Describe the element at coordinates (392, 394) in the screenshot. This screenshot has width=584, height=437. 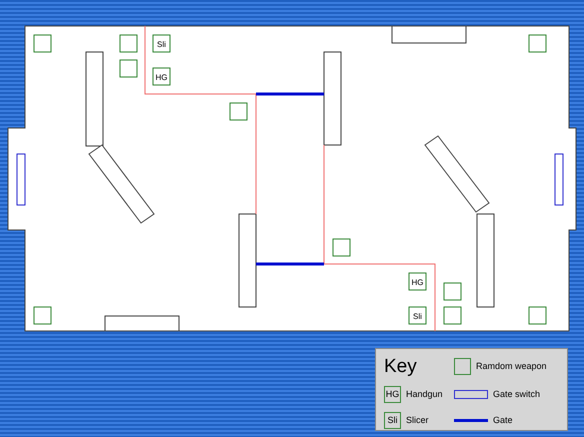
I see `handgun-pickup-symbol: HG` at that location.